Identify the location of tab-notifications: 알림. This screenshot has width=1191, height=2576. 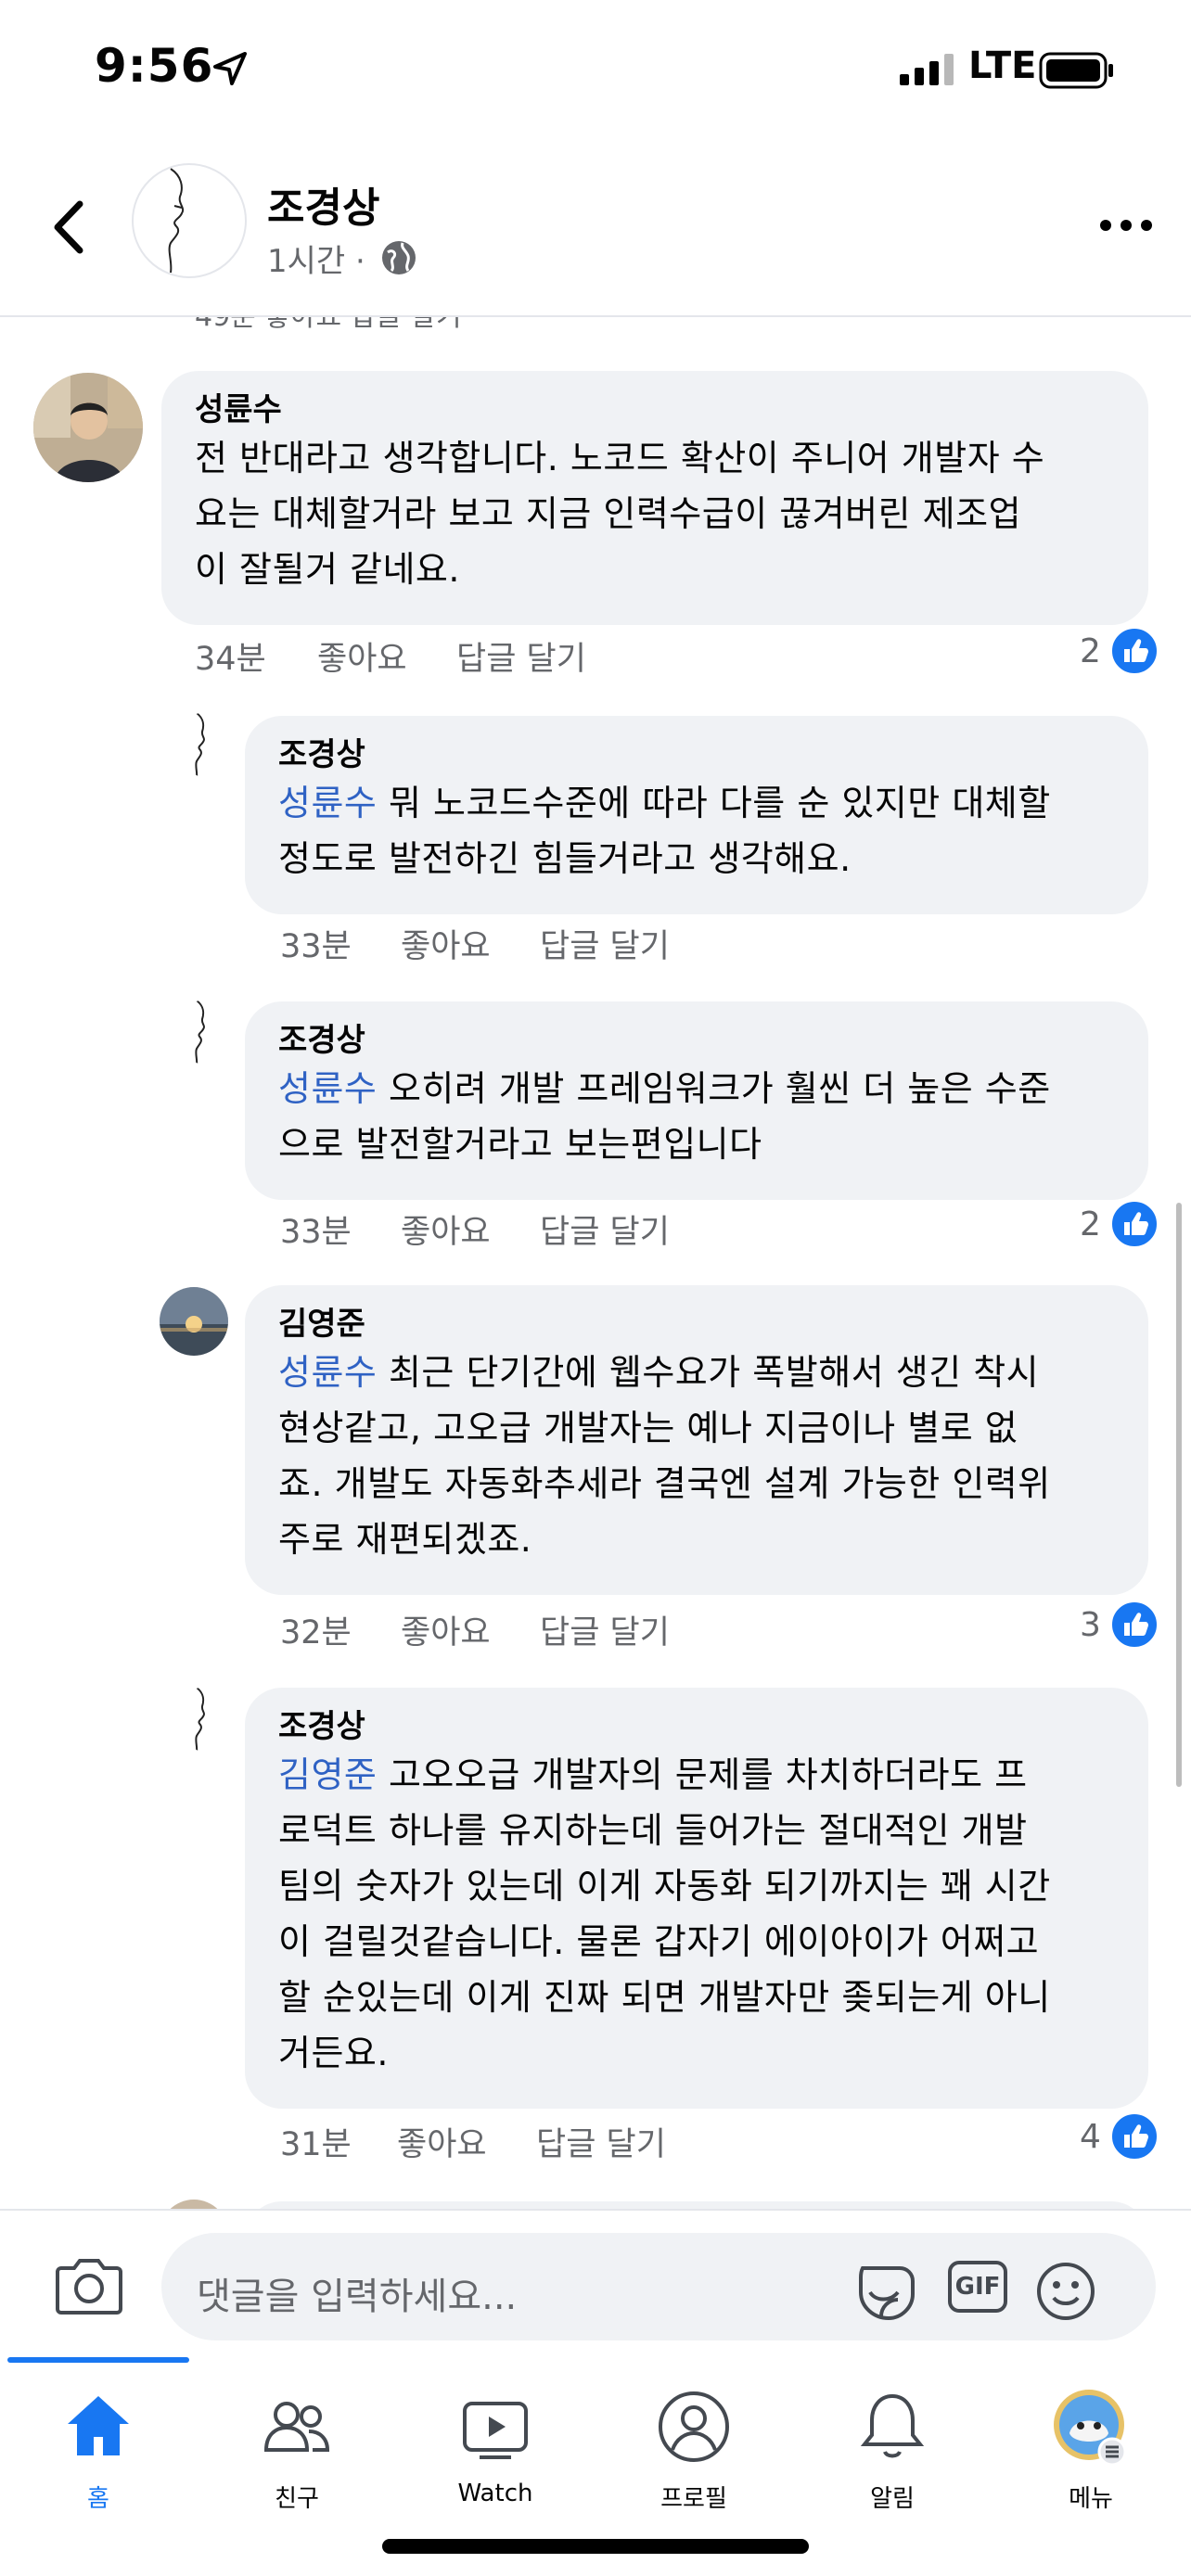
(892, 2449).